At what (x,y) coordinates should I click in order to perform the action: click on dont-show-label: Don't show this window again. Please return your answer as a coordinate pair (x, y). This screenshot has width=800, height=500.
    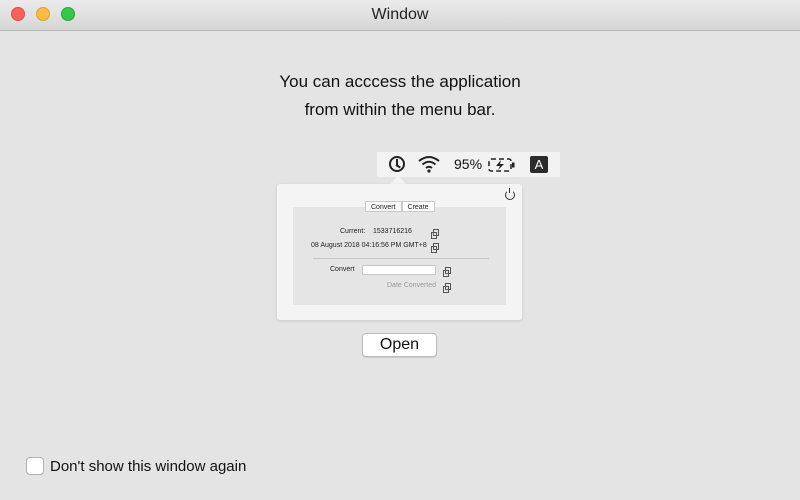
    Looking at the image, I should click on (148, 466).